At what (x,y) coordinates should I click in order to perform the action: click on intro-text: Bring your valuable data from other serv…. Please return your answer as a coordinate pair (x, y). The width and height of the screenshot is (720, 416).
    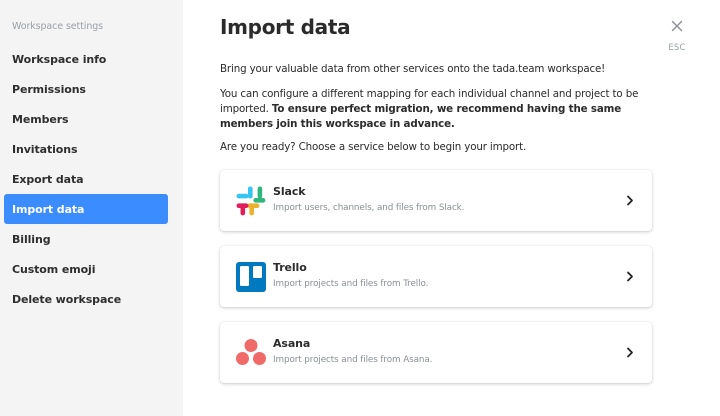
    Looking at the image, I should click on (413, 69).